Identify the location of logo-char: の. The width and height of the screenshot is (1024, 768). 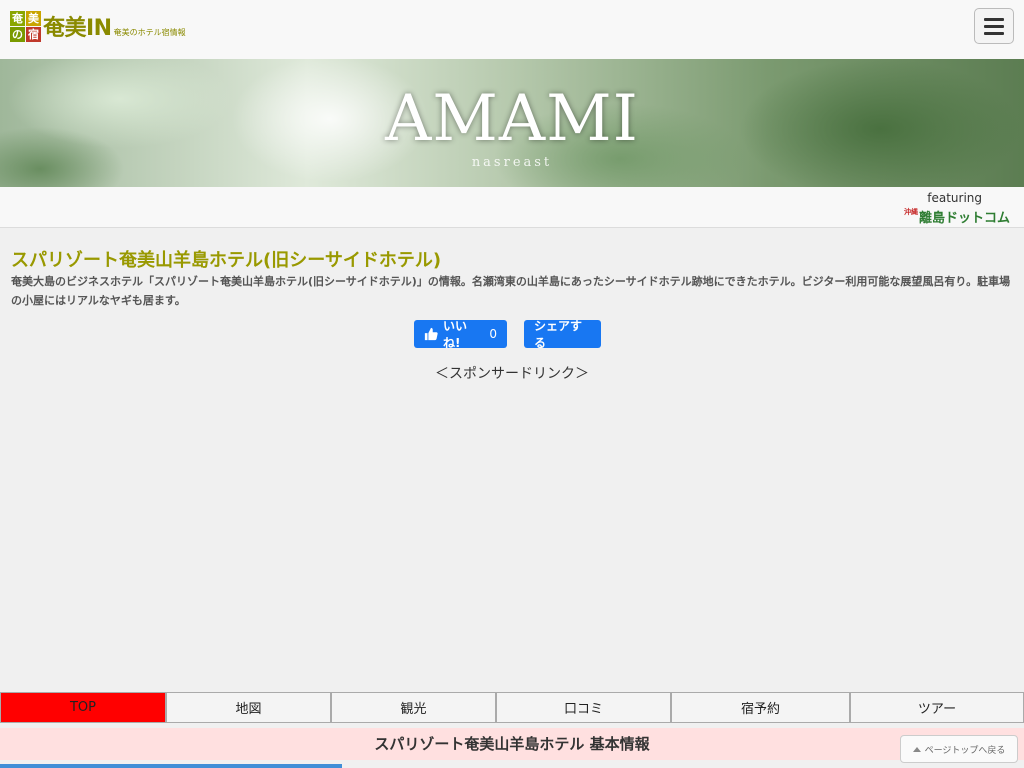
(17, 34).